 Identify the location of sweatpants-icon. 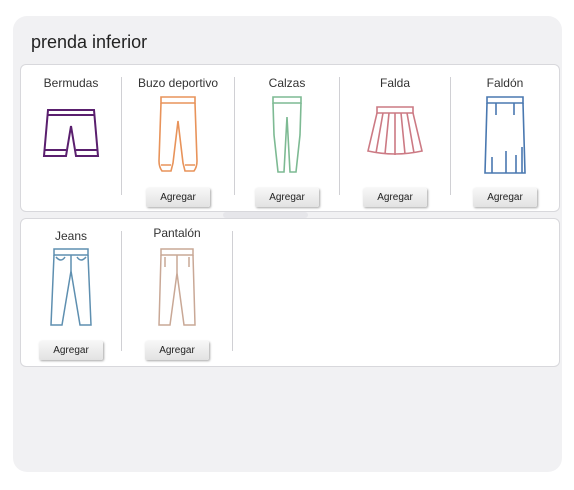
(178, 134).